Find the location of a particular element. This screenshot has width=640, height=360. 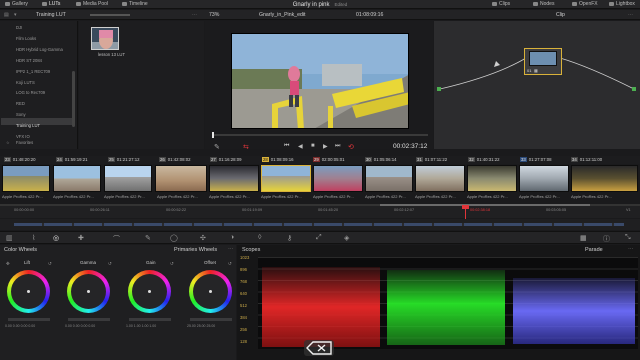

gamma-wheel-indicator is located at coordinates (88, 291).